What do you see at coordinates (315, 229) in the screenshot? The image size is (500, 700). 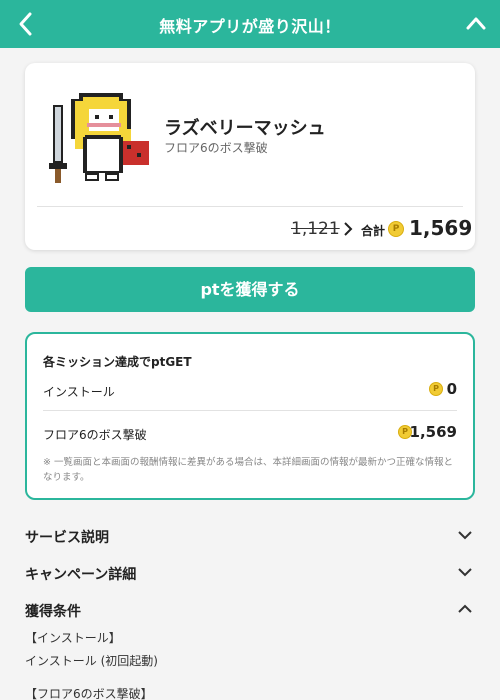 I see `old-points: 1,121` at bounding box center [315, 229].